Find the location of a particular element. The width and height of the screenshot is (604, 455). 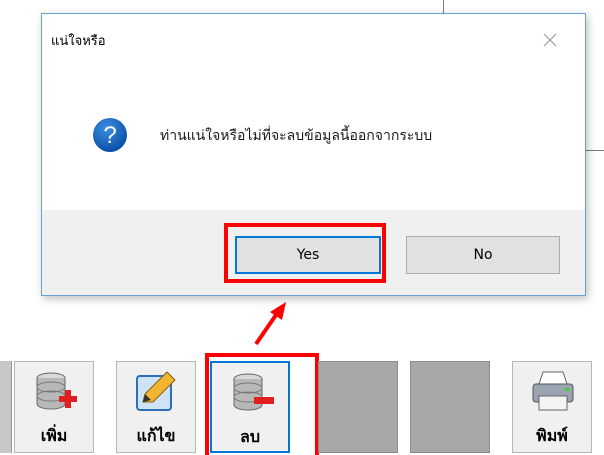

database-add-icon is located at coordinates (56, 391).